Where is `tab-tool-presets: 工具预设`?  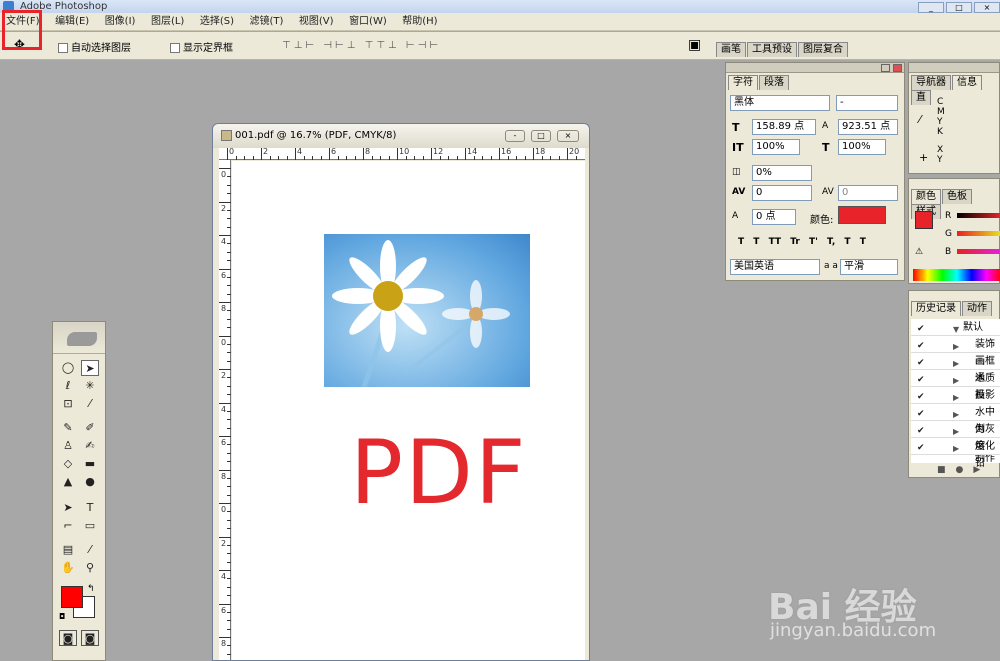
tab-tool-presets: 工具预设 is located at coordinates (772, 49).